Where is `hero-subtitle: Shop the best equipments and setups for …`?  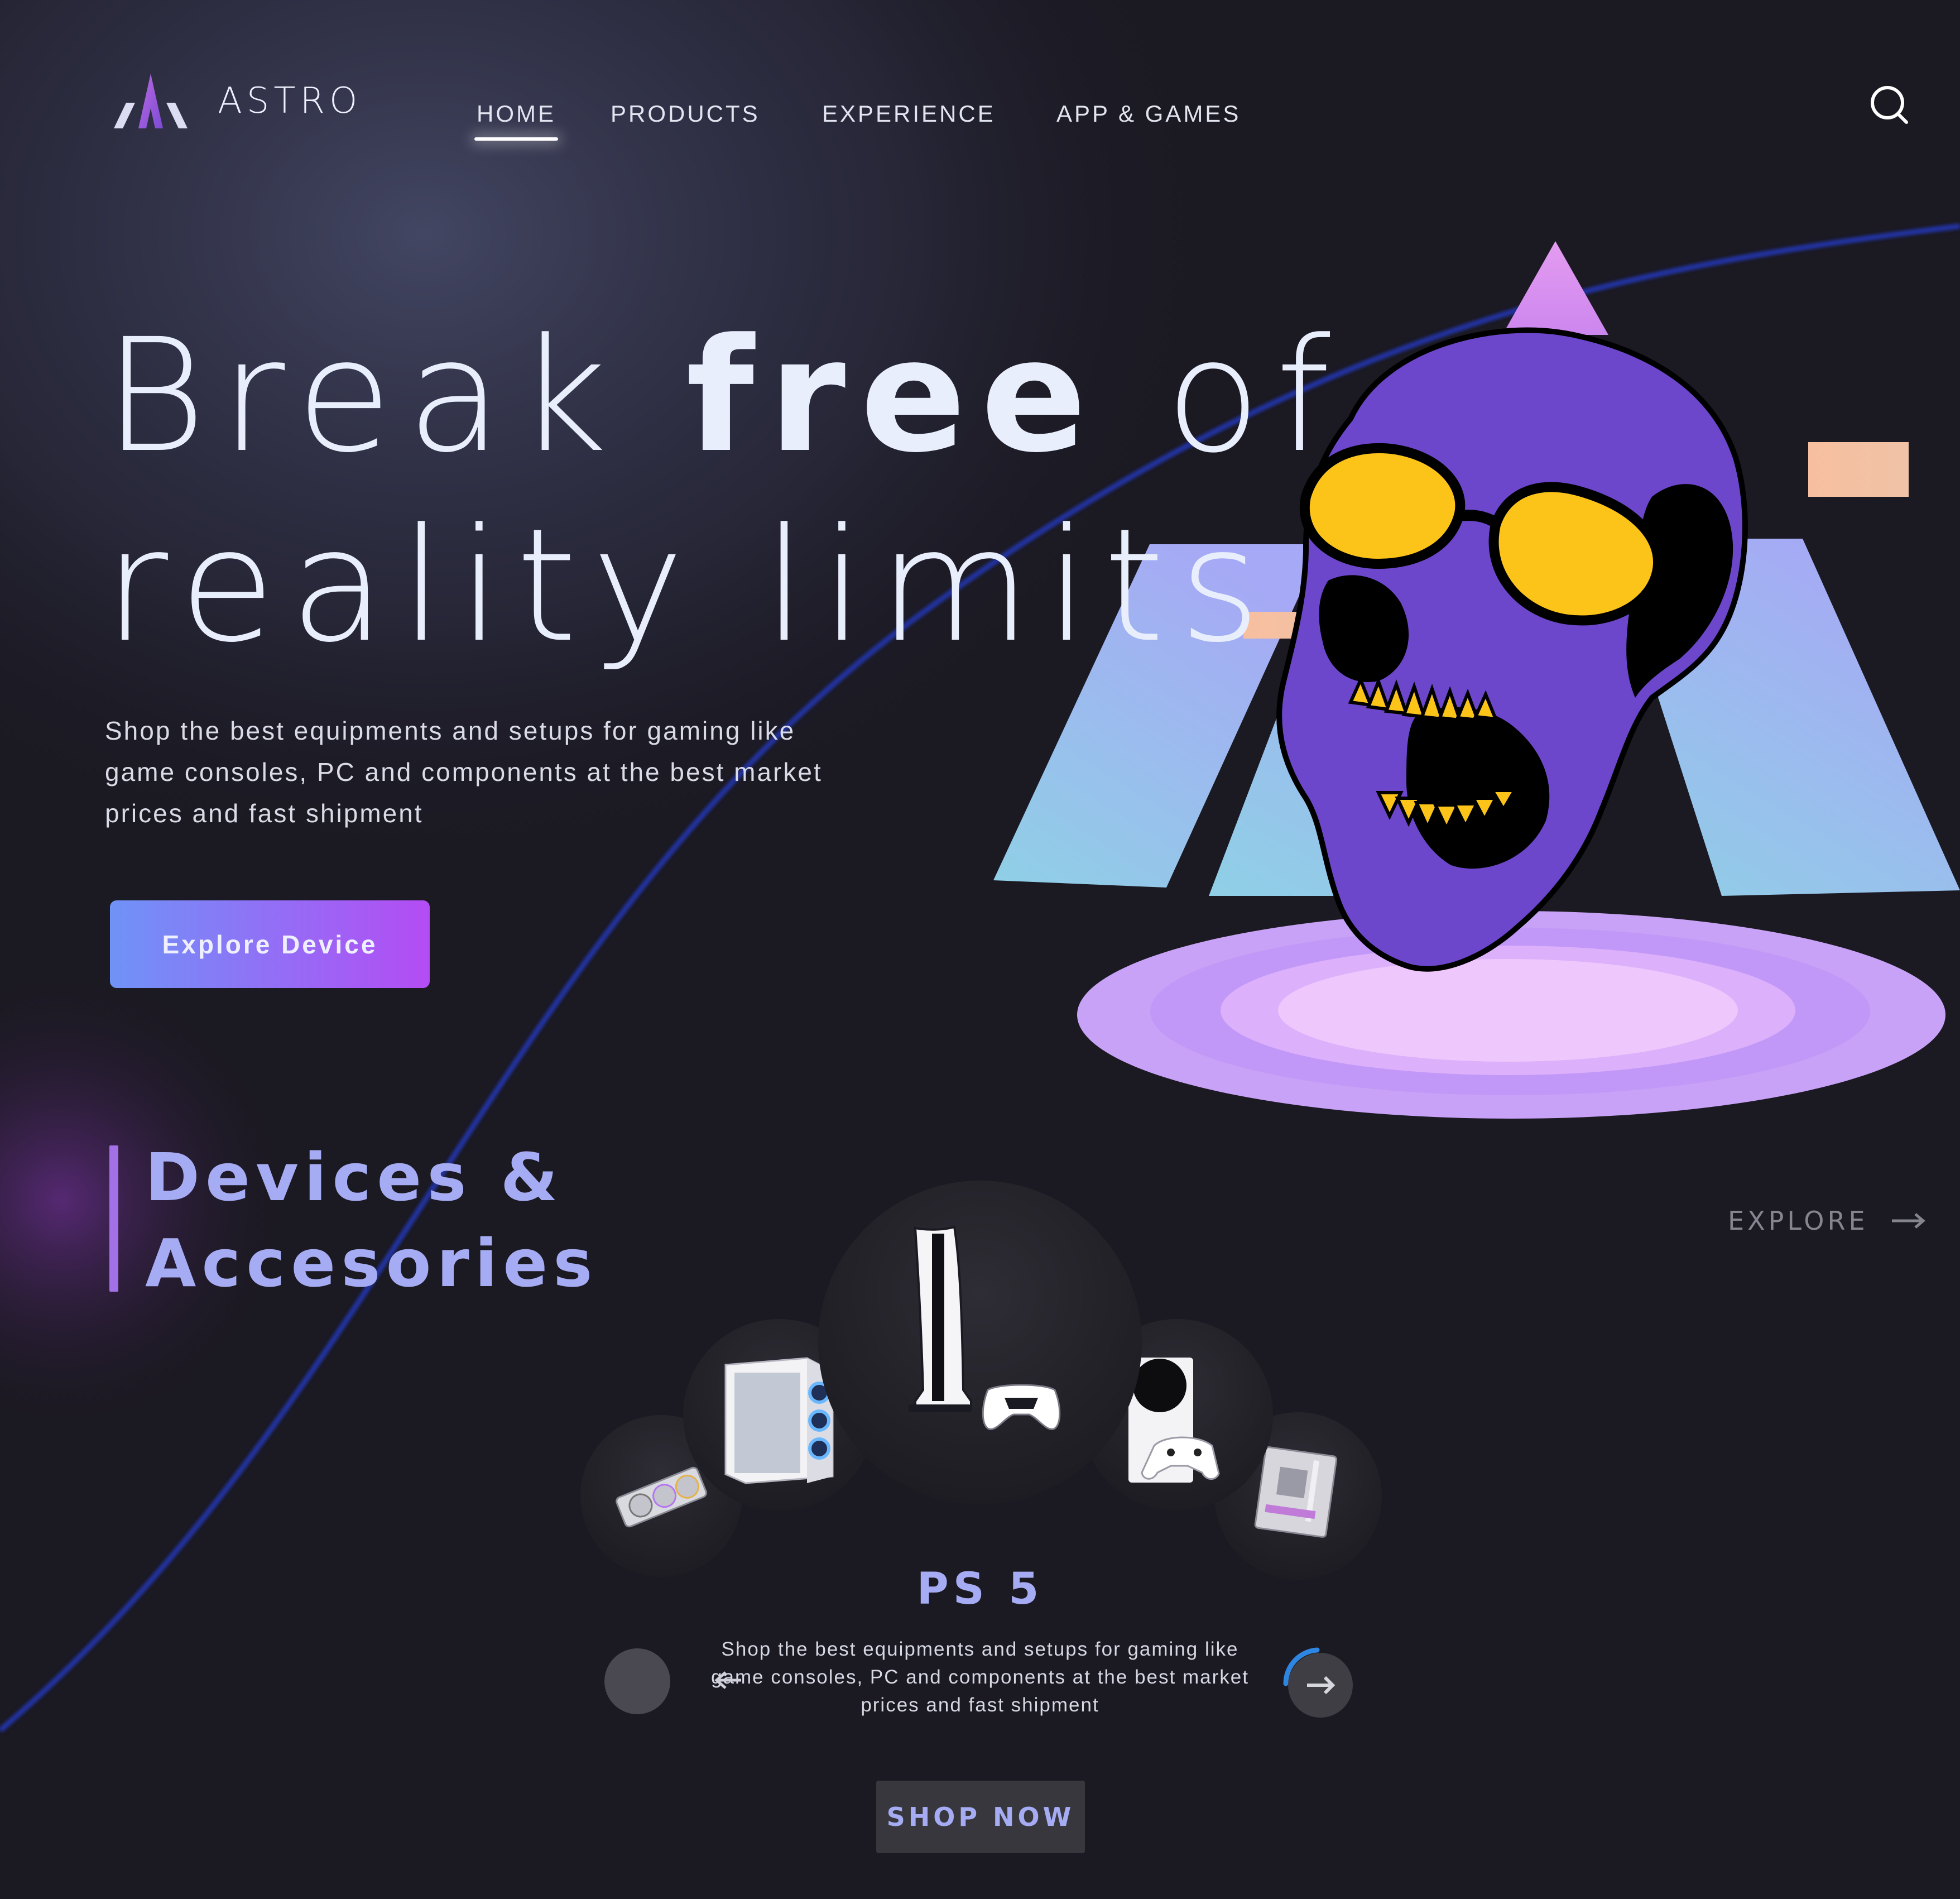 hero-subtitle: Shop the best equipments and setups for … is located at coordinates (464, 772).